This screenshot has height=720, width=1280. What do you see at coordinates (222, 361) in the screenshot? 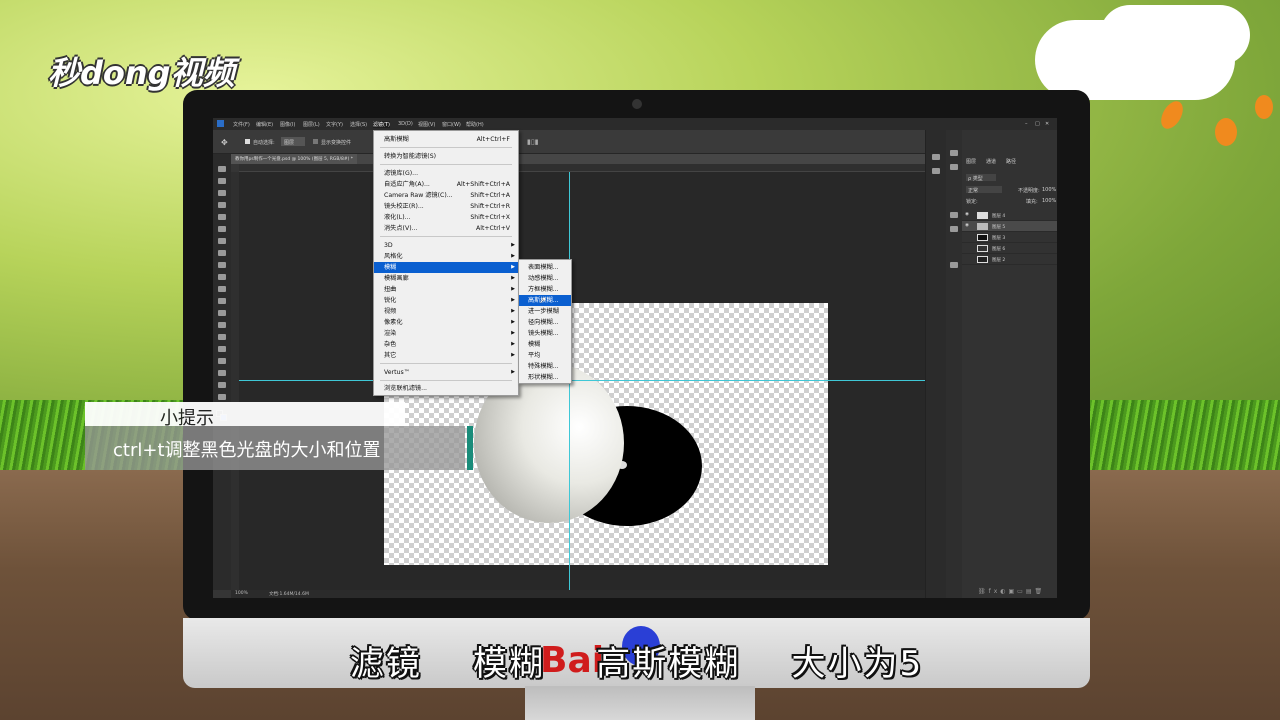
I see `path-select-icon` at bounding box center [222, 361].